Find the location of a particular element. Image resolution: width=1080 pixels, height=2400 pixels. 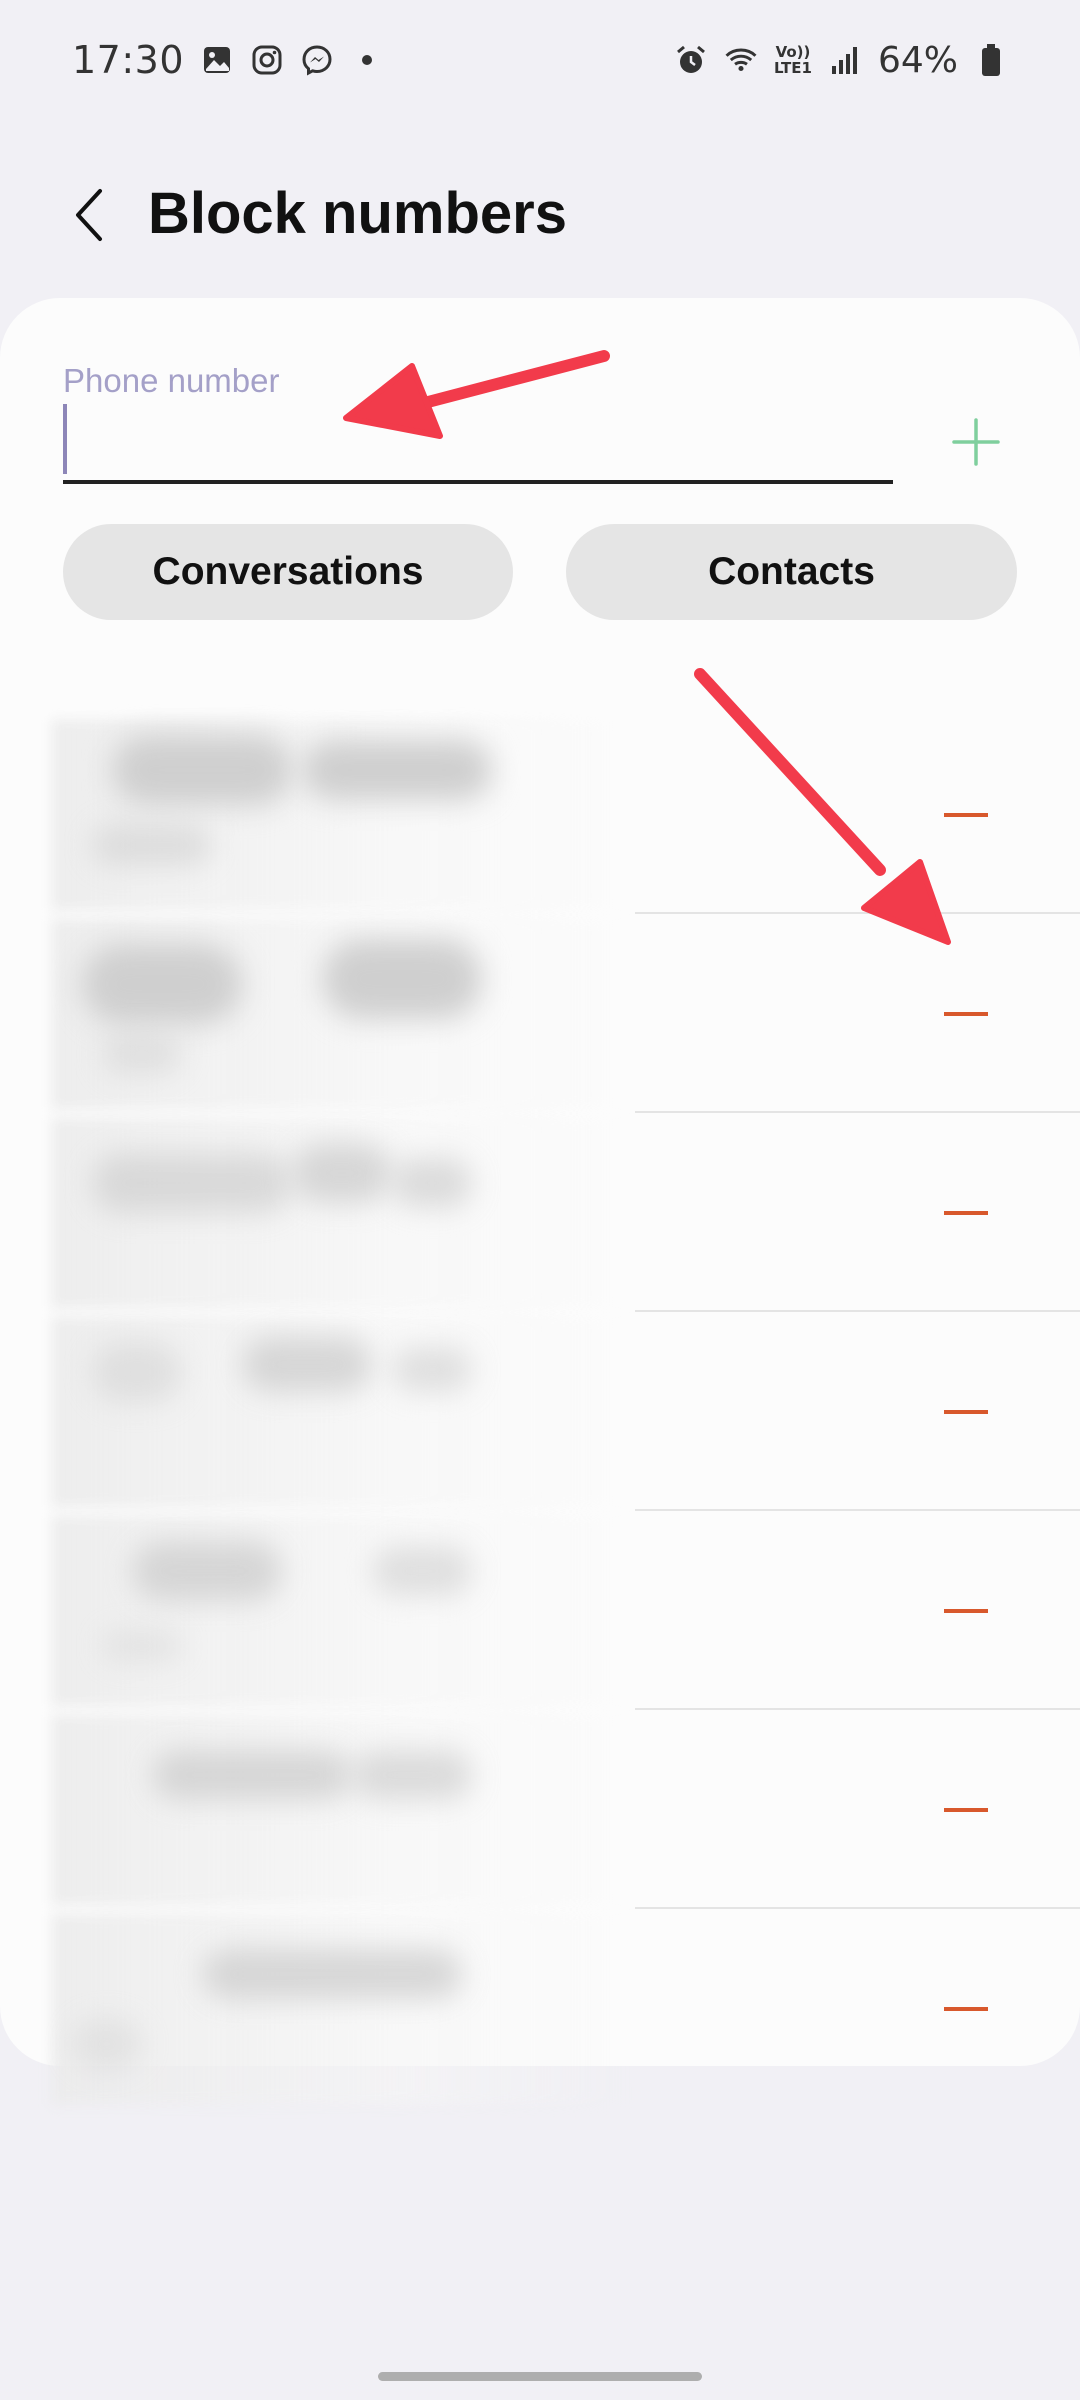

phone-number-label: Phone number is located at coordinates (171, 380).